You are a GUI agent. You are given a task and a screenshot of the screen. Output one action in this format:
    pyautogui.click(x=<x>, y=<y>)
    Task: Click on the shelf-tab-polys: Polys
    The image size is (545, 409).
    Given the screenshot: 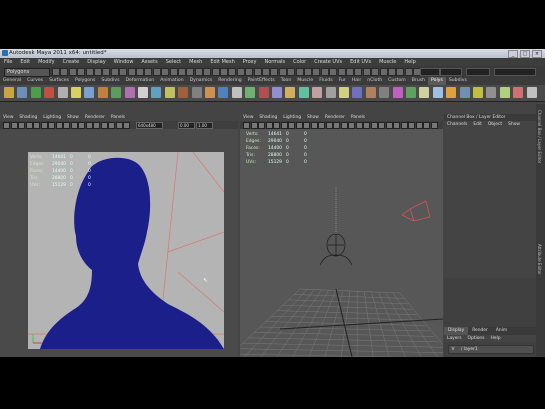 What is the action you would take?
    pyautogui.click(x=437, y=81)
    